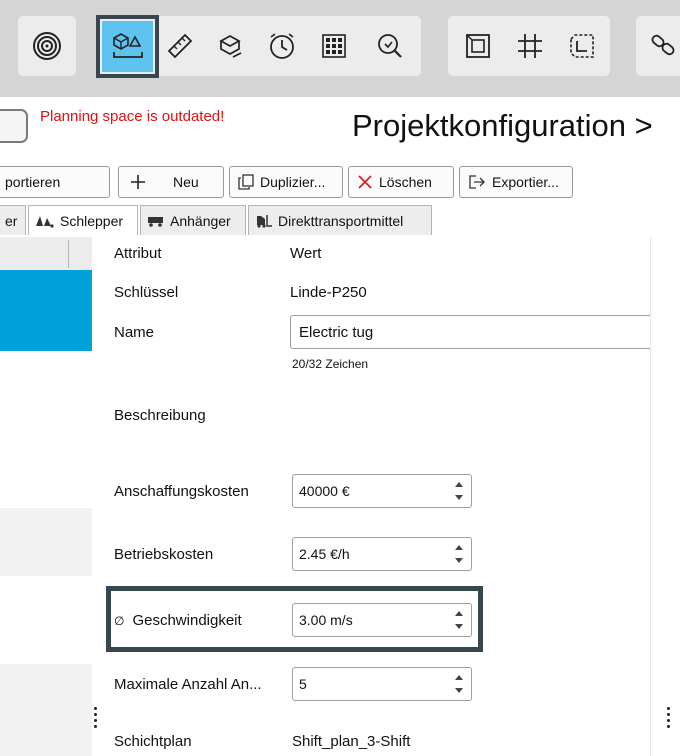 Image resolution: width=680 pixels, height=756 pixels. What do you see at coordinates (14, 126) in the screenshot?
I see `planning-warning-button` at bounding box center [14, 126].